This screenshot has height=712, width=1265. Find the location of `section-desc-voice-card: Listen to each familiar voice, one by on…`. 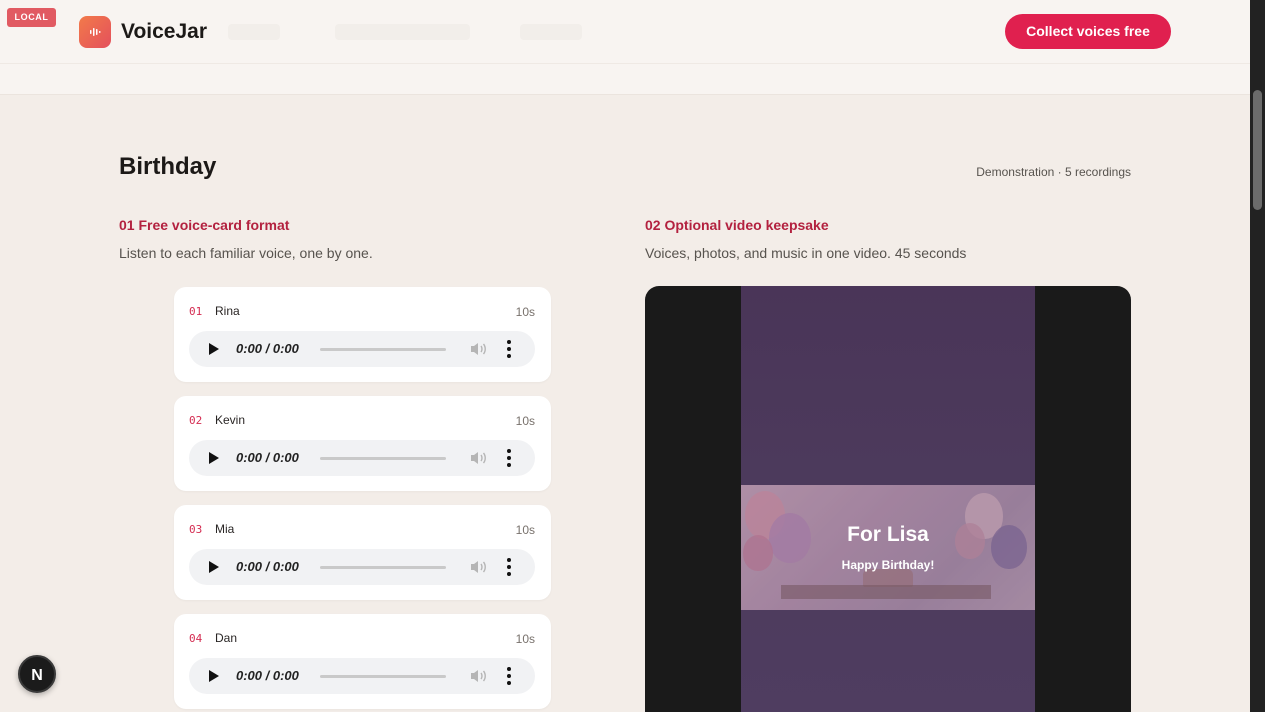

section-desc-voice-card: Listen to each familiar voice, one by on… is located at coordinates (246, 253).